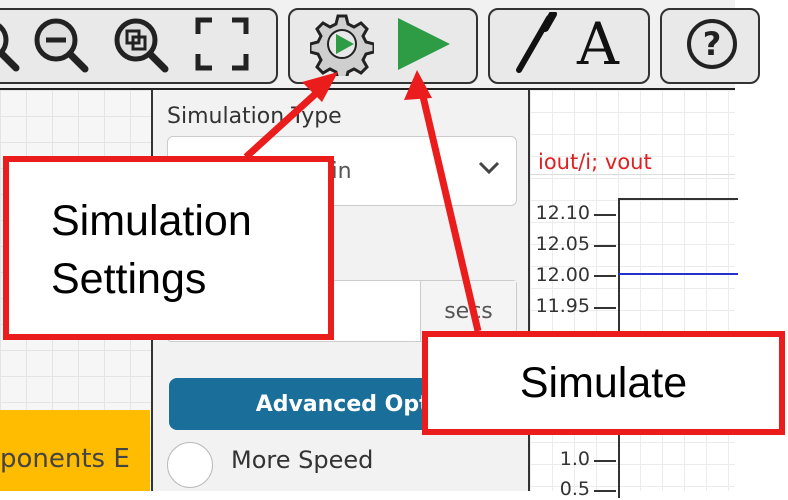 This screenshot has height=500, width=788. Describe the element at coordinates (562, 244) in the screenshot. I see `y-tick-label: 12.05` at that location.